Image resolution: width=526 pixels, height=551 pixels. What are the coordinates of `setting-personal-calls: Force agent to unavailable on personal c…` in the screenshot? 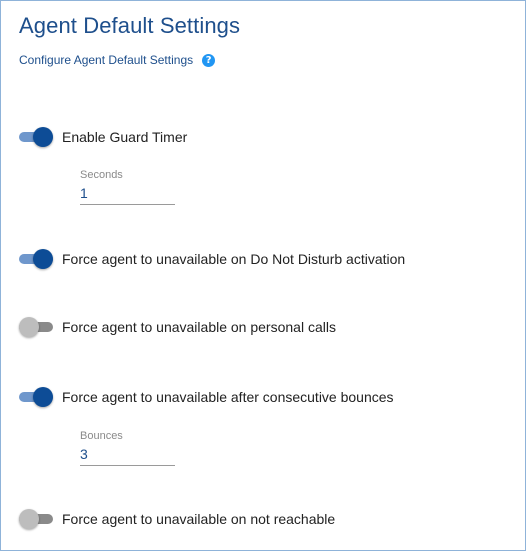 It's located at (177, 327).